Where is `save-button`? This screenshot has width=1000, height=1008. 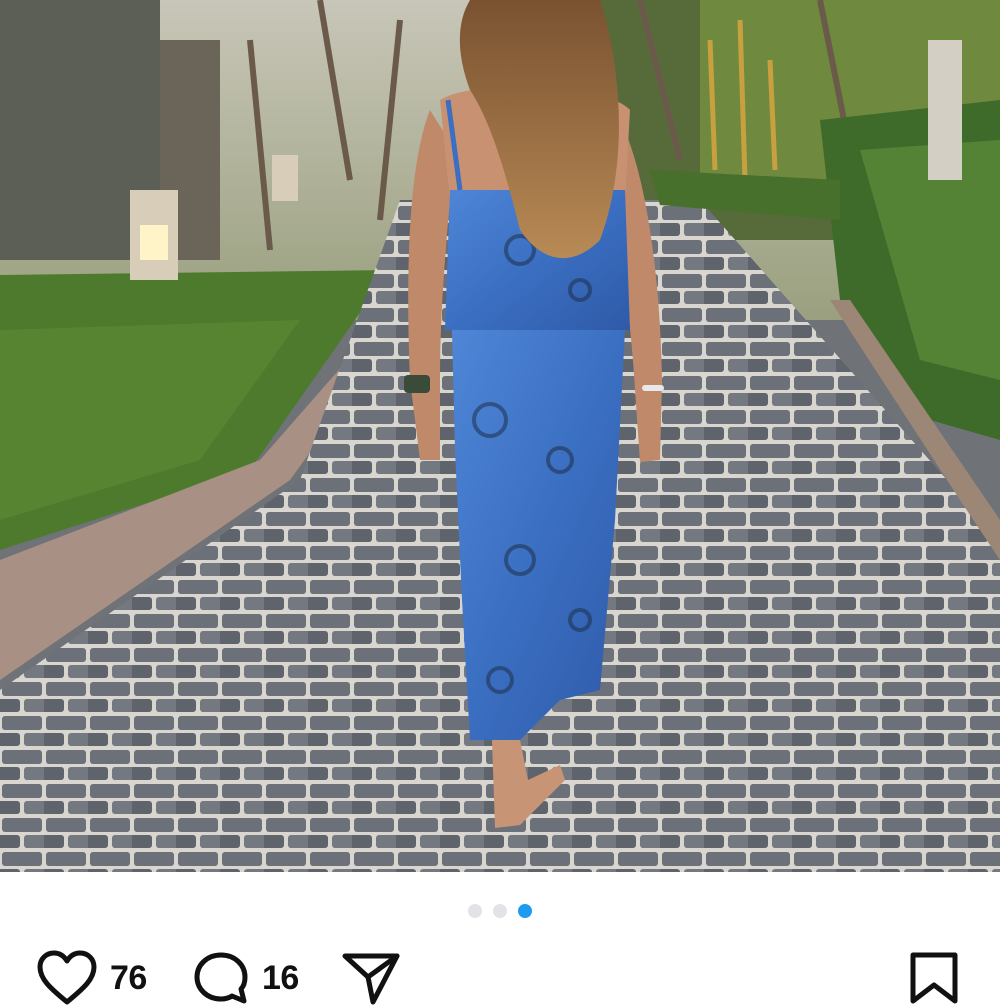
save-button is located at coordinates (934, 978).